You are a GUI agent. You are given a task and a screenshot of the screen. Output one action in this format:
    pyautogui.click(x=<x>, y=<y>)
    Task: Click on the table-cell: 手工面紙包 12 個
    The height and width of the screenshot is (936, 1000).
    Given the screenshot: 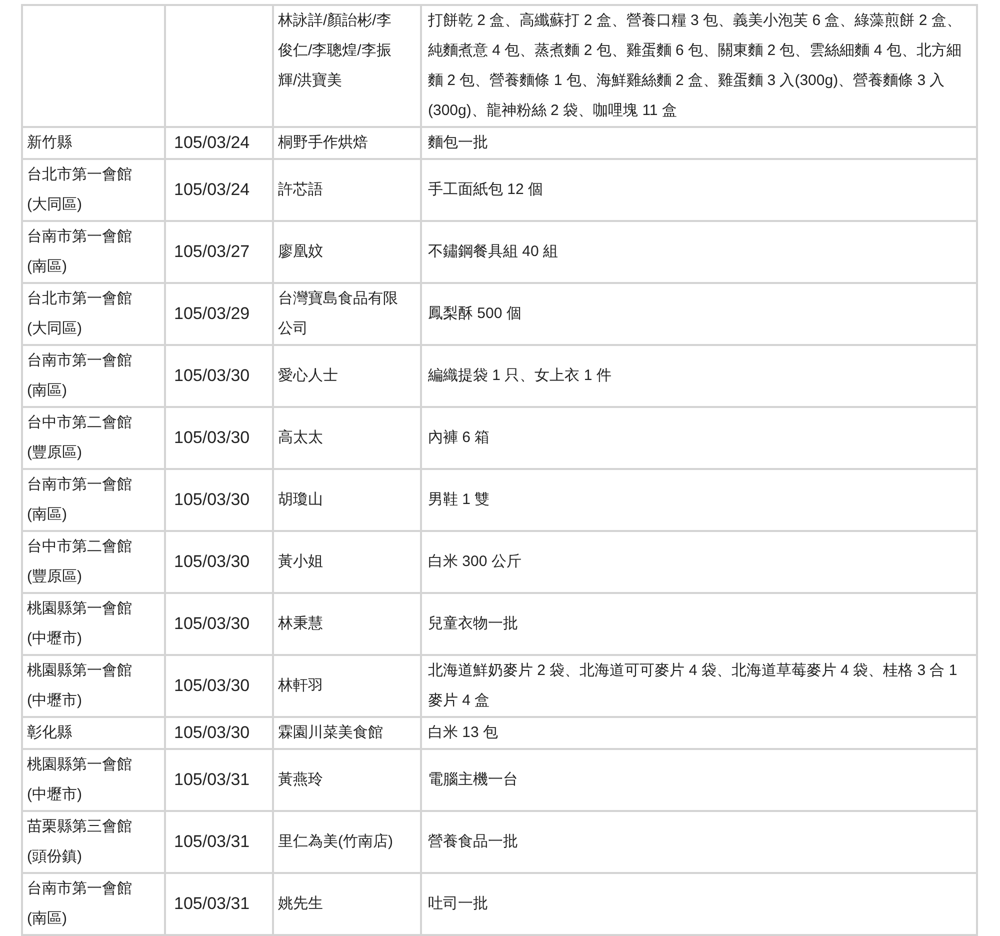 What is the action you would take?
    pyautogui.click(x=699, y=190)
    